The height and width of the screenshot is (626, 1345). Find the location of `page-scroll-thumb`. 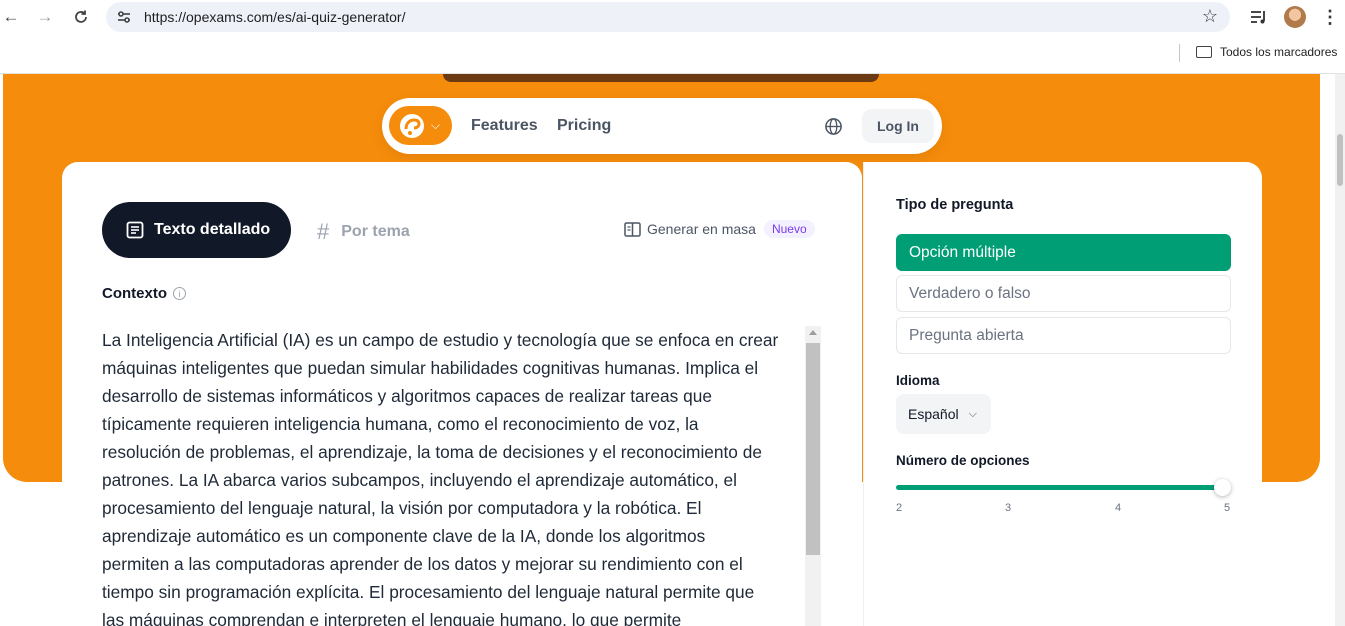

page-scroll-thumb is located at coordinates (1340, 160).